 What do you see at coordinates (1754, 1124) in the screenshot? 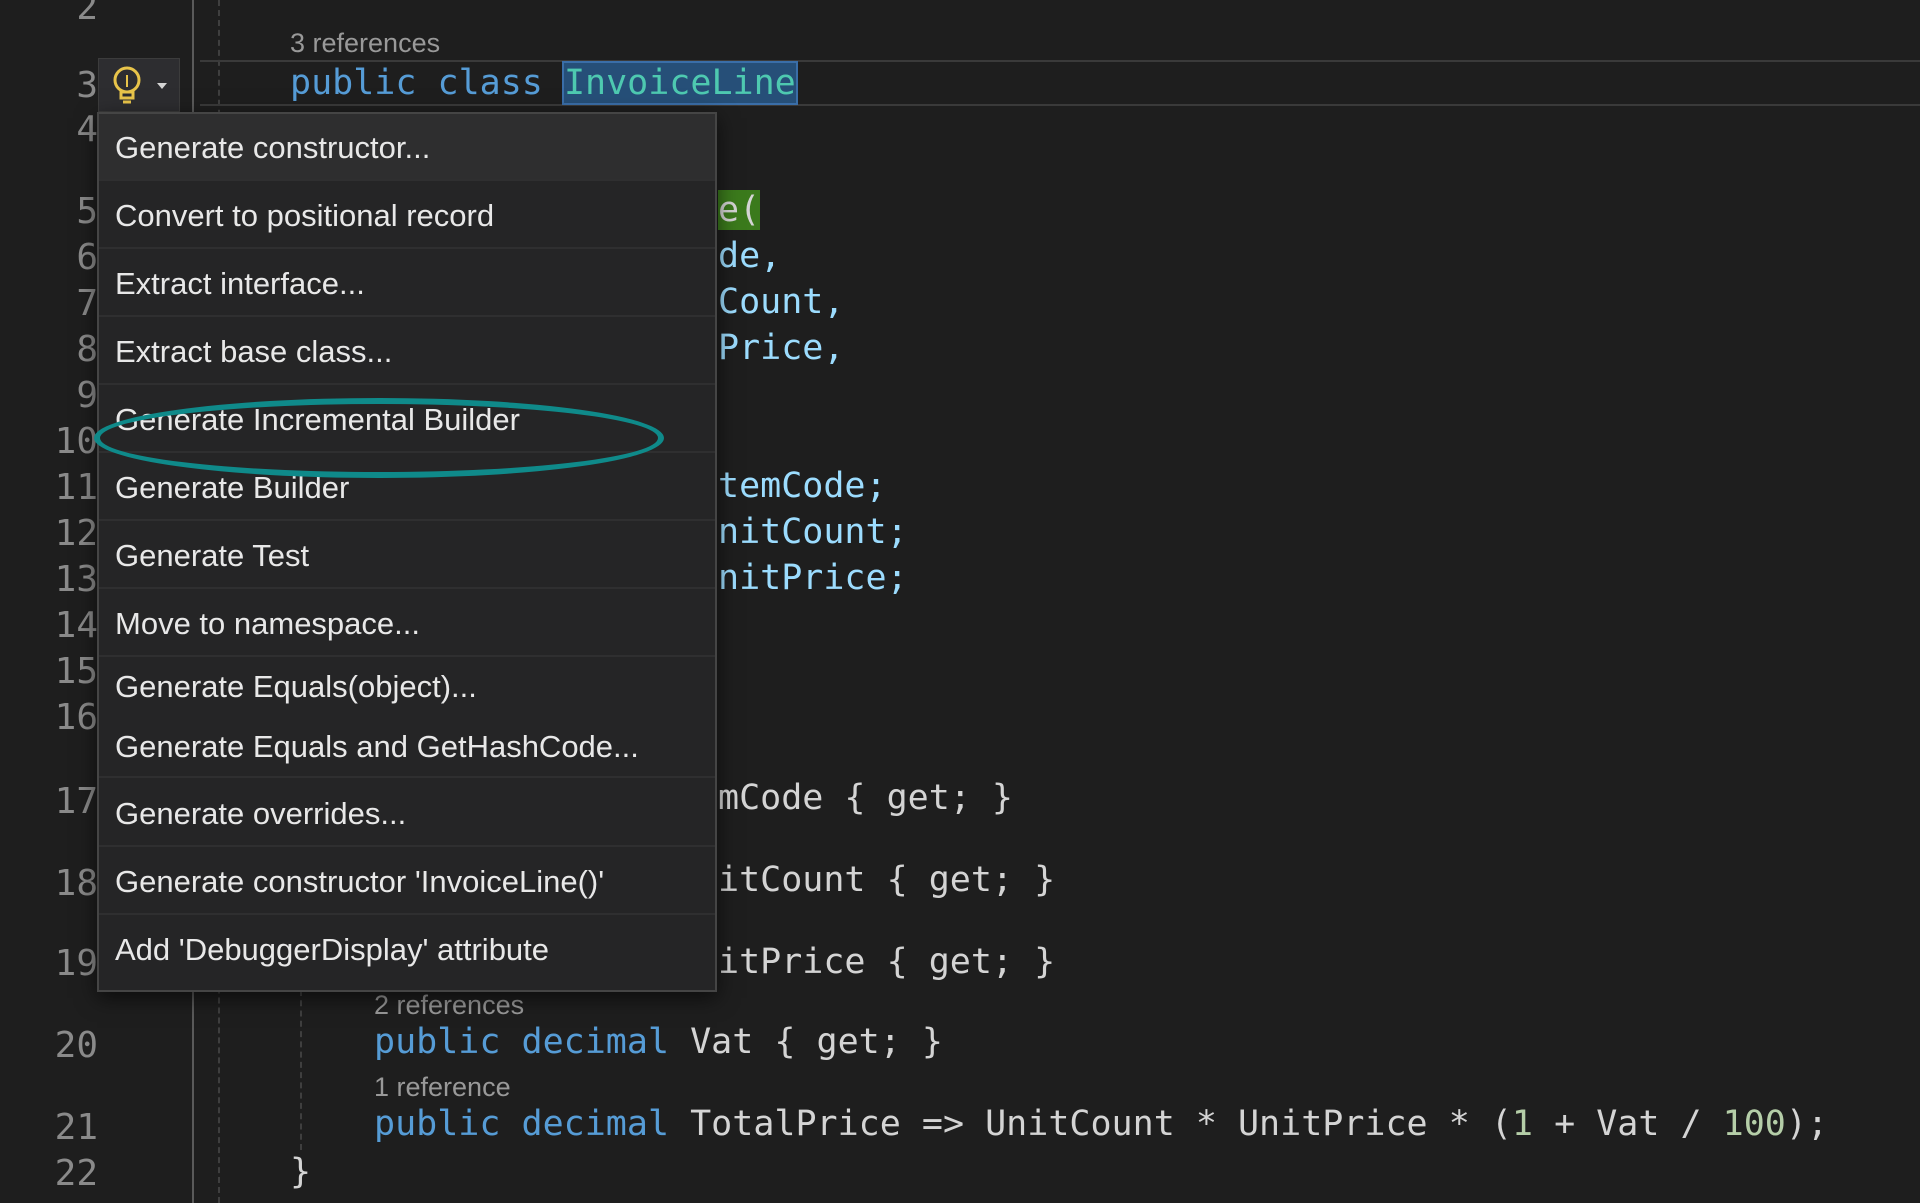
I see `number-literal: 100` at bounding box center [1754, 1124].